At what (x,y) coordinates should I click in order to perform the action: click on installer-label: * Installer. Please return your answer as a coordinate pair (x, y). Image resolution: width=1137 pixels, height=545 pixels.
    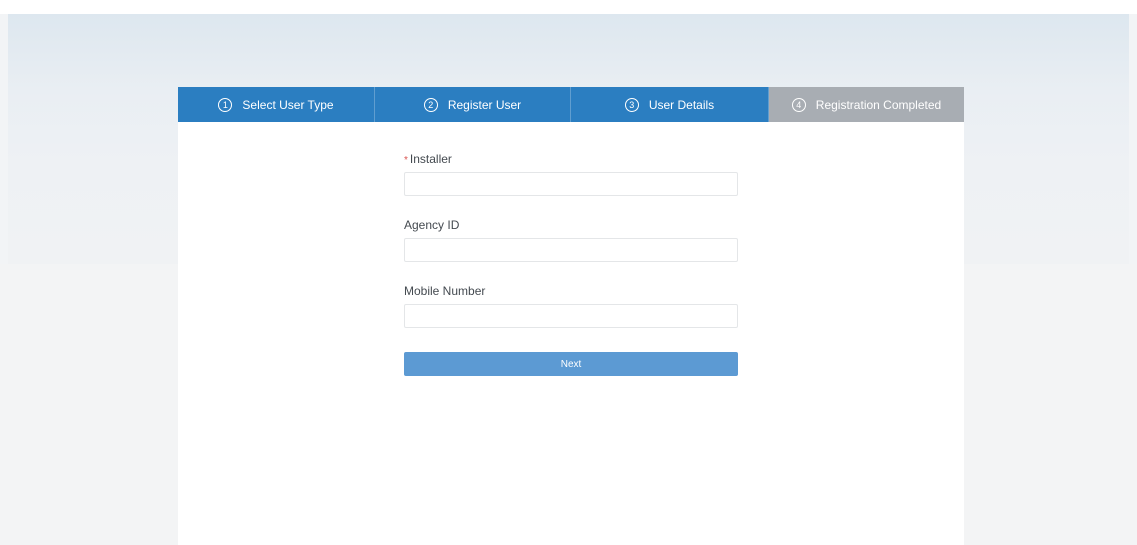
    Looking at the image, I should click on (571, 159).